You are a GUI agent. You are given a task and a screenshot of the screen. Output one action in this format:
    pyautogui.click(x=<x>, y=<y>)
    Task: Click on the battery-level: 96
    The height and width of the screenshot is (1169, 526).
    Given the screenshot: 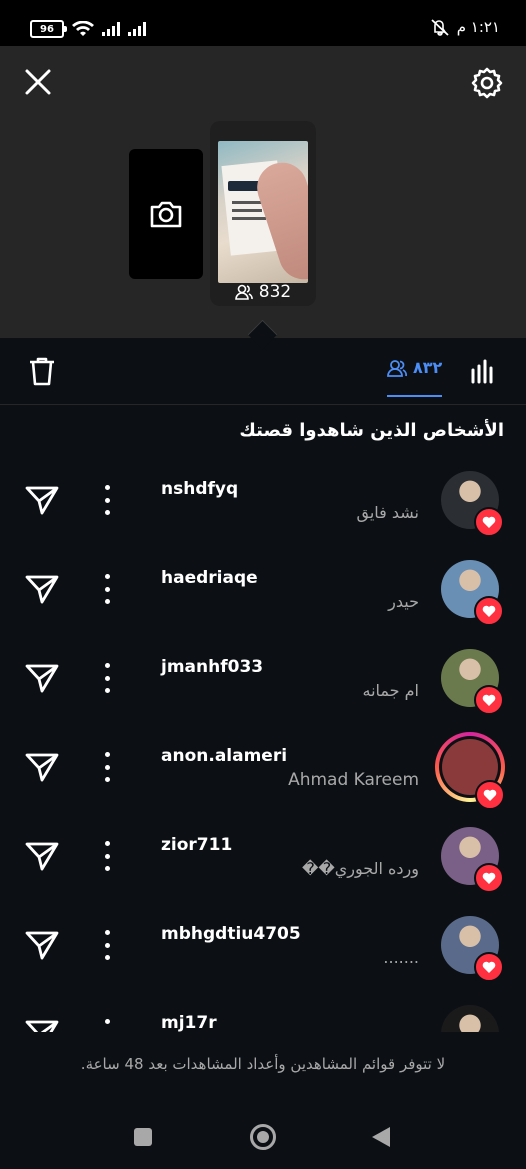 What is the action you would take?
    pyautogui.click(x=47, y=29)
    